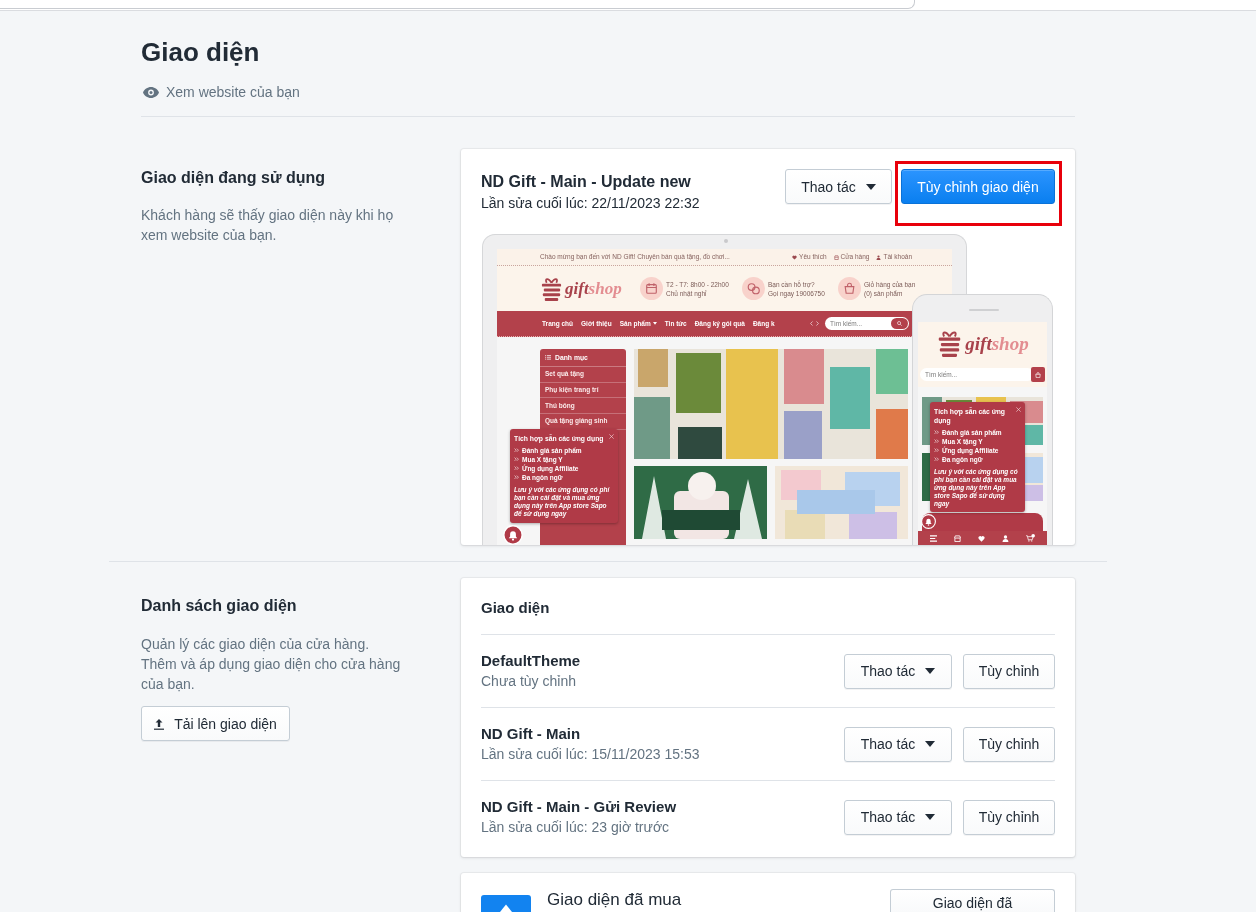 The width and height of the screenshot is (1256, 912). What do you see at coordinates (220, 92) in the screenshot?
I see `view-website-link: Xem website của bạn` at bounding box center [220, 92].